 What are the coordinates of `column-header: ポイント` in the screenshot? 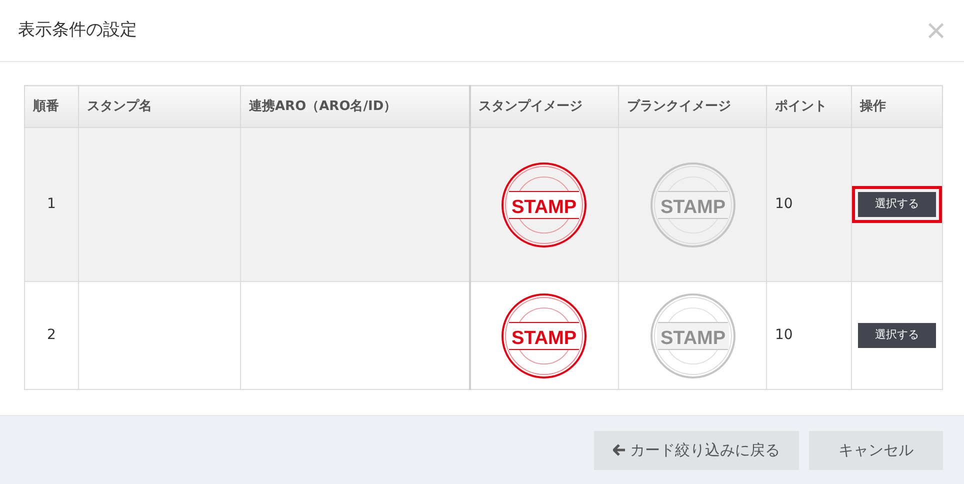 It's located at (809, 107).